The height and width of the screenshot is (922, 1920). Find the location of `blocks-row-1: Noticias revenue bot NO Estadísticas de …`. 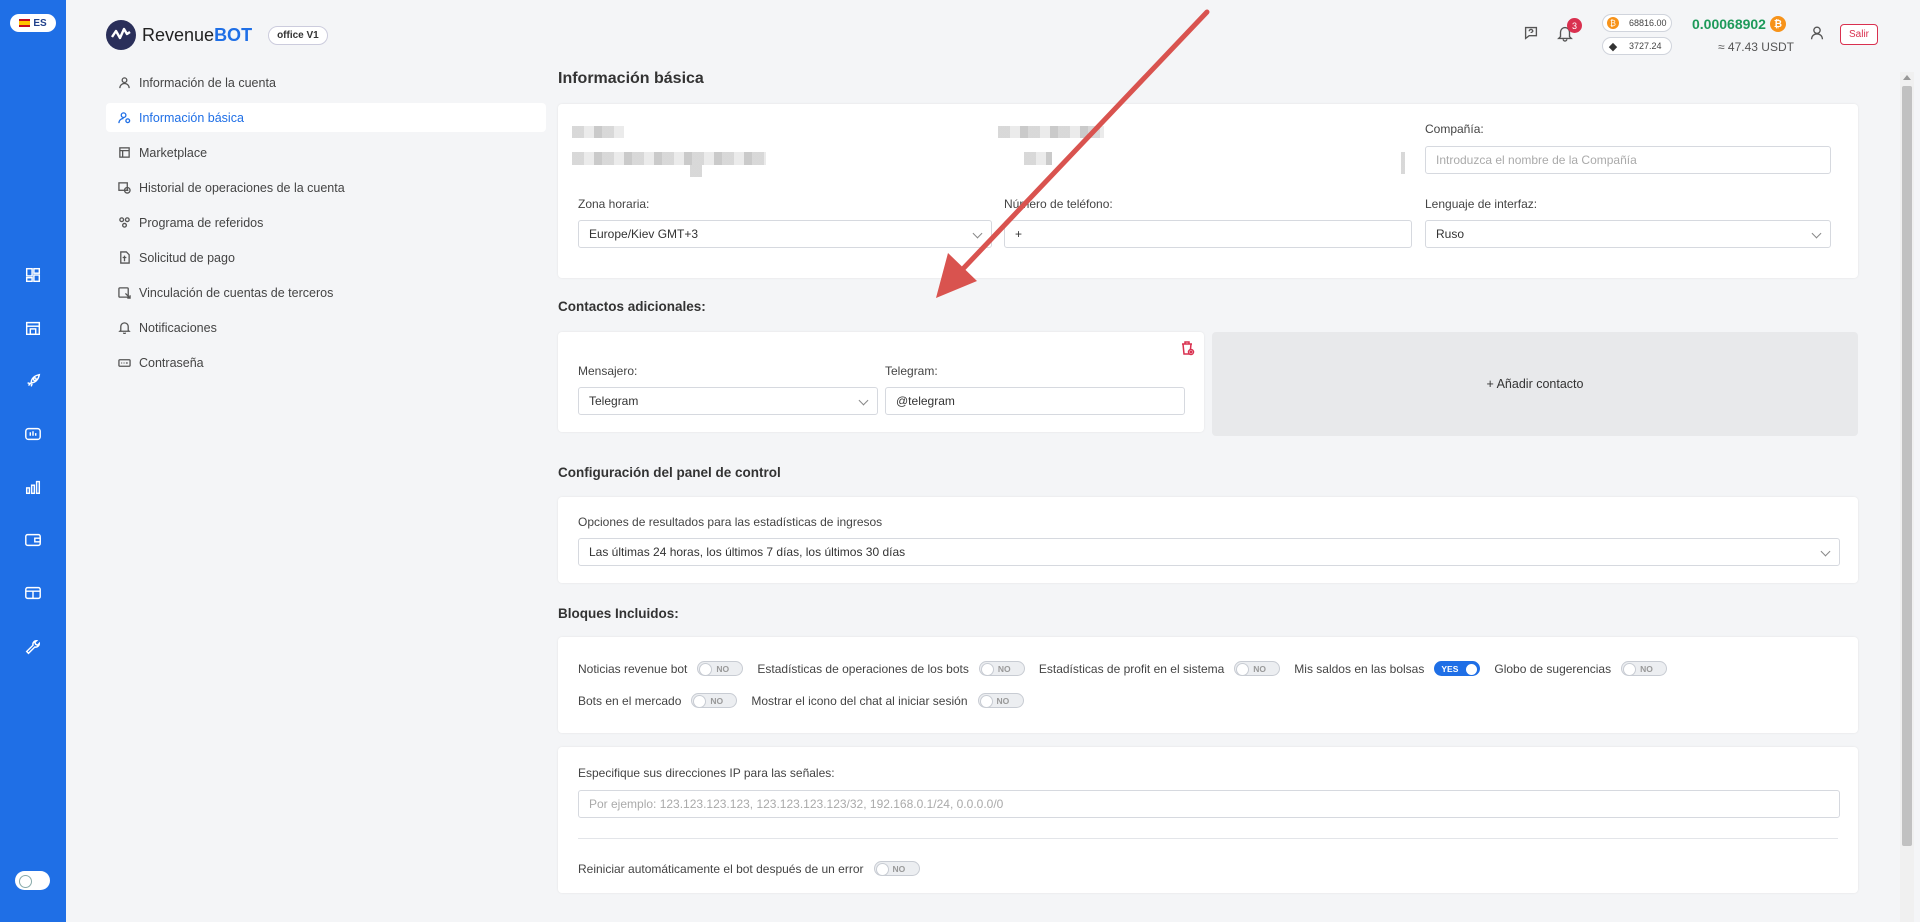

blocks-row-1: Noticias revenue bot NO Estadísticas de … is located at coordinates (1129, 668).